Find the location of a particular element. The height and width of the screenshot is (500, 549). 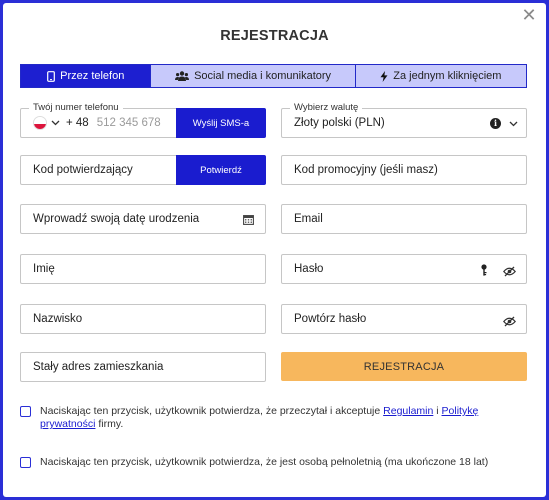

address-field: Stały adres zamieszkania is located at coordinates (143, 367).